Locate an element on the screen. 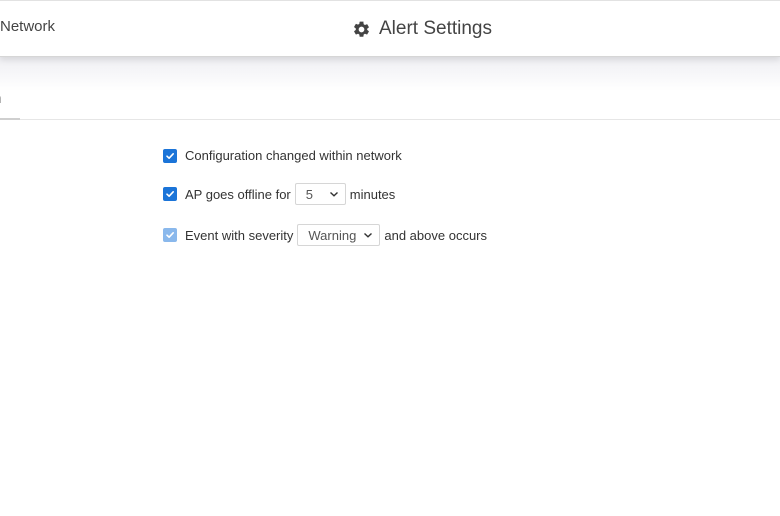 The width and height of the screenshot is (780, 516). back-to-network-link: Network is located at coordinates (27, 26).